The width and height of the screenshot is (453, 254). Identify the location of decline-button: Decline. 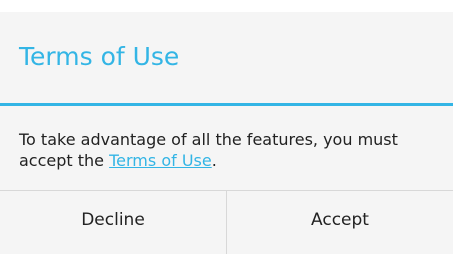
(113, 222).